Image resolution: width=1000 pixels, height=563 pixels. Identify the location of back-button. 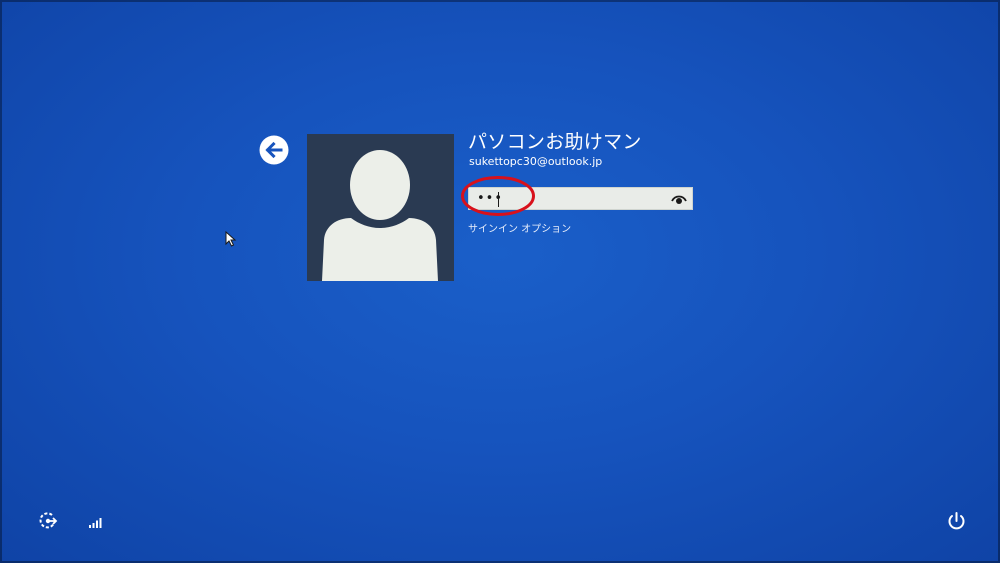
(274, 150).